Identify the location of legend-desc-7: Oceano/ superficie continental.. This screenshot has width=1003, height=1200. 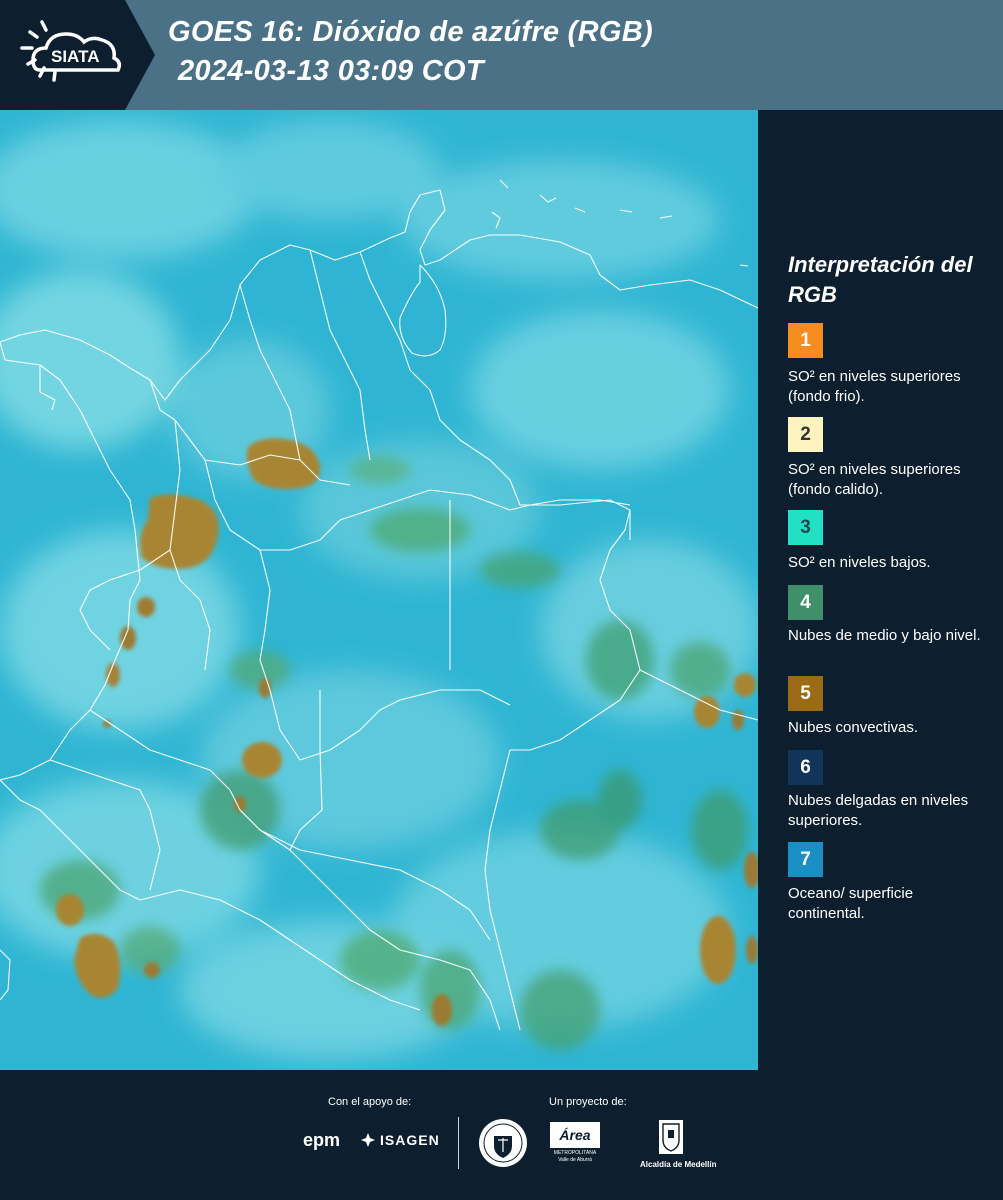
(851, 903).